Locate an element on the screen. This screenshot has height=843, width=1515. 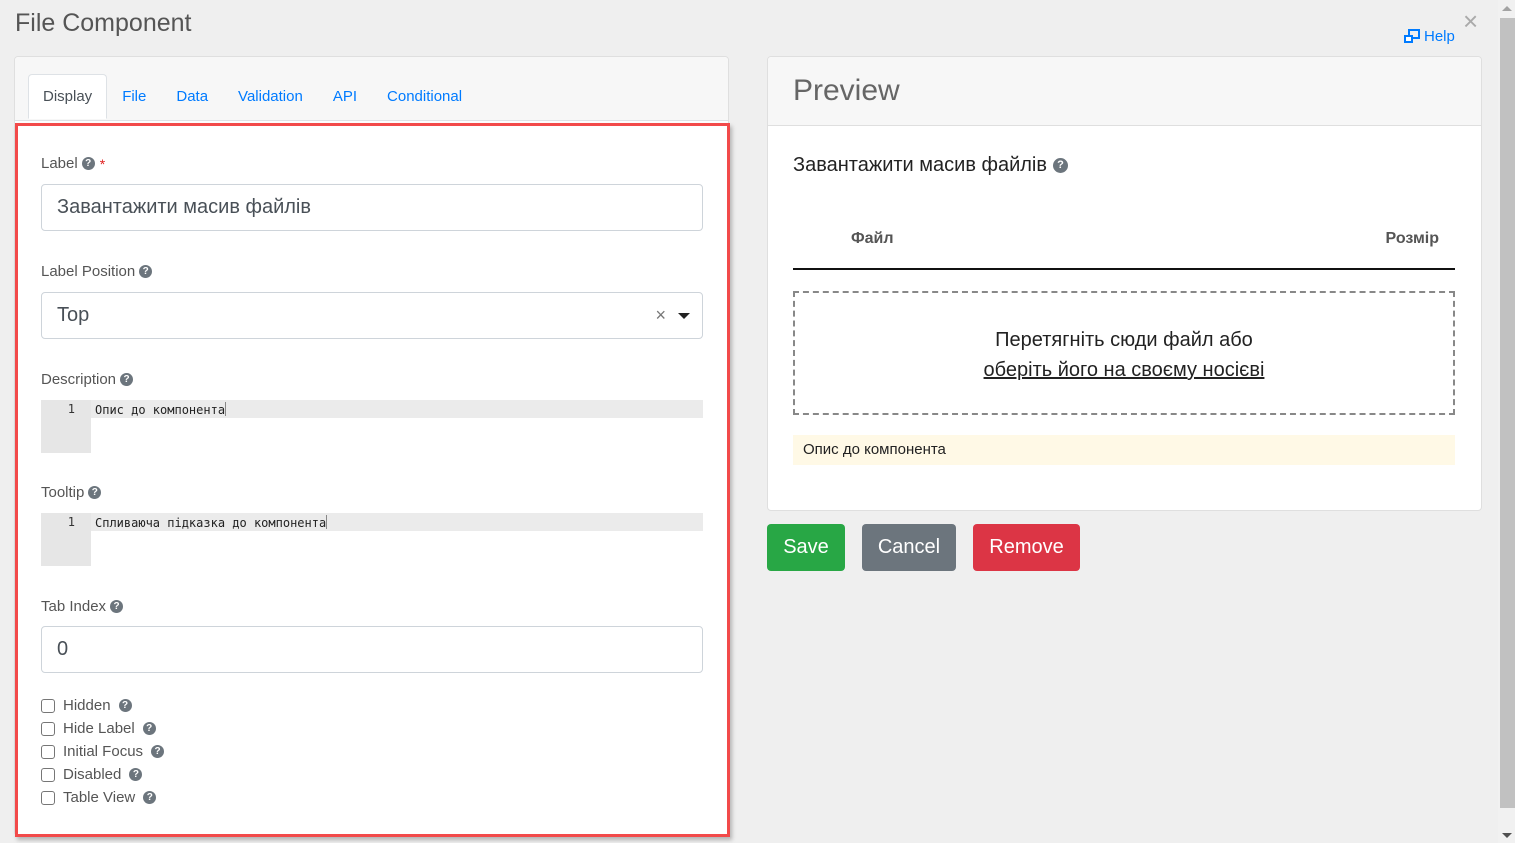
tab-file: File is located at coordinates (134, 96).